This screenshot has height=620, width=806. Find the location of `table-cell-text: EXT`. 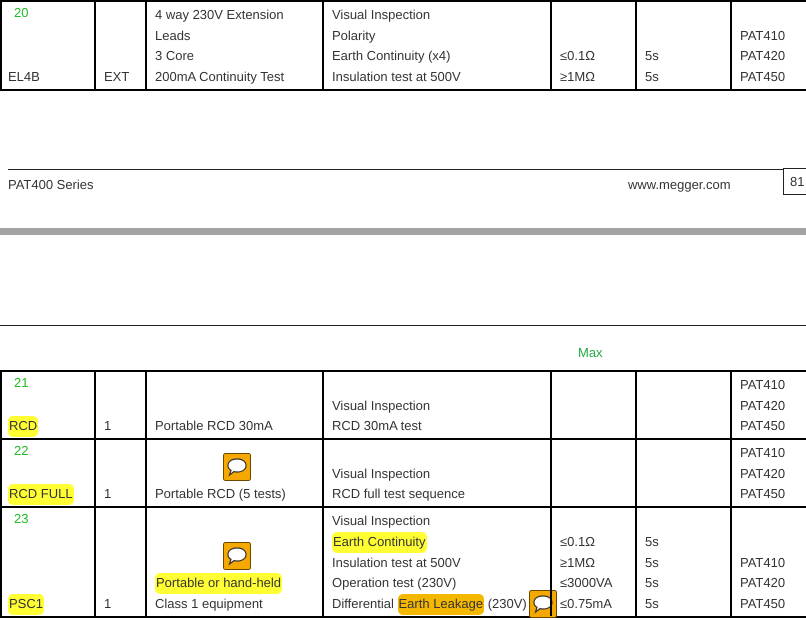

table-cell-text: EXT is located at coordinates (117, 77).